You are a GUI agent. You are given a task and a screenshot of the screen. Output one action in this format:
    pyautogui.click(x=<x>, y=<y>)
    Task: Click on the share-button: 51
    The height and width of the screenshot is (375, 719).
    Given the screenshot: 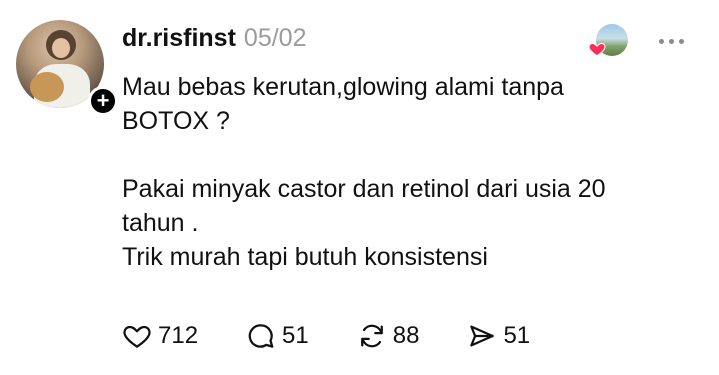 What is the action you would take?
    pyautogui.click(x=498, y=336)
    